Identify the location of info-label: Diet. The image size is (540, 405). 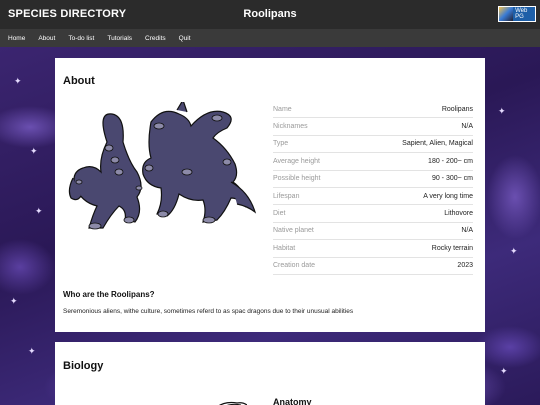
(279, 214).